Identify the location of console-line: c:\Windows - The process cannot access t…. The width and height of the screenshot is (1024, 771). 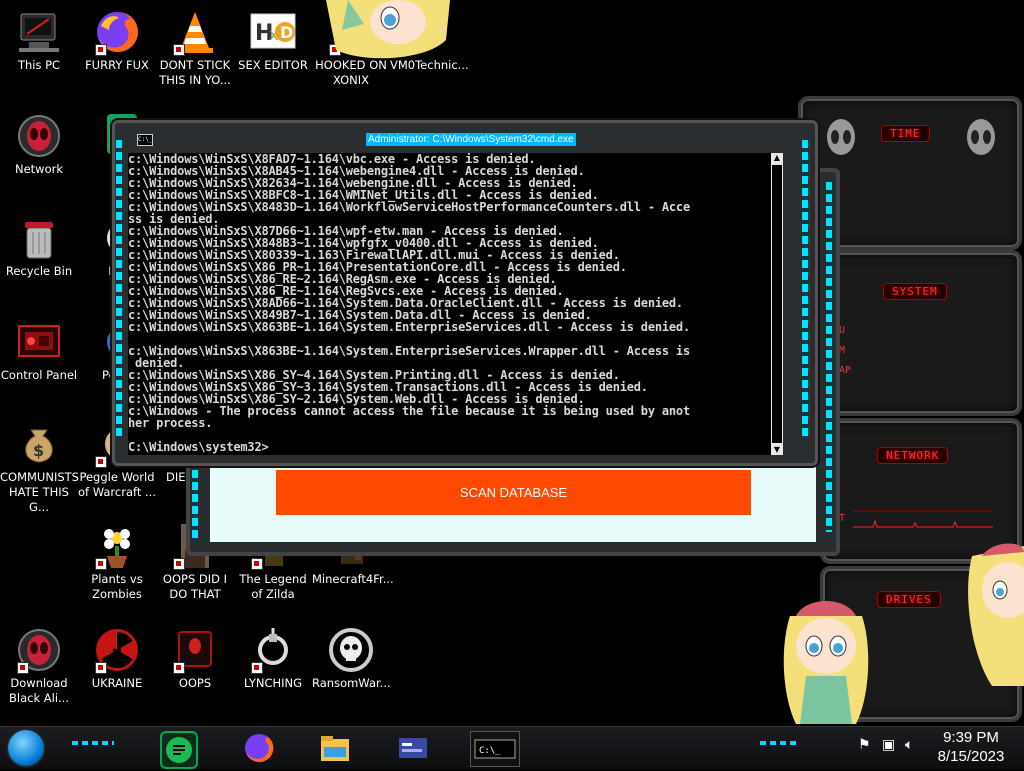
(409, 411).